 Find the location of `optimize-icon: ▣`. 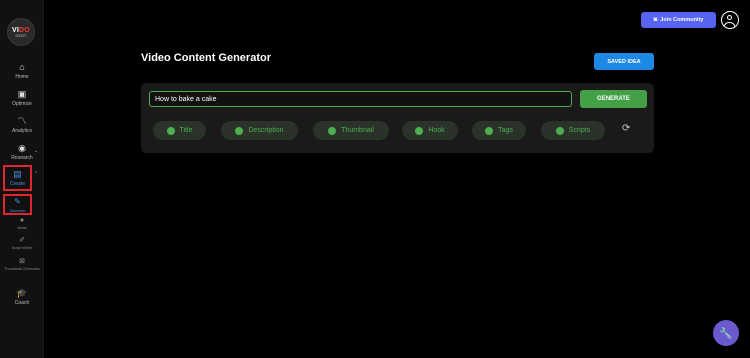

optimize-icon: ▣ is located at coordinates (22, 94).